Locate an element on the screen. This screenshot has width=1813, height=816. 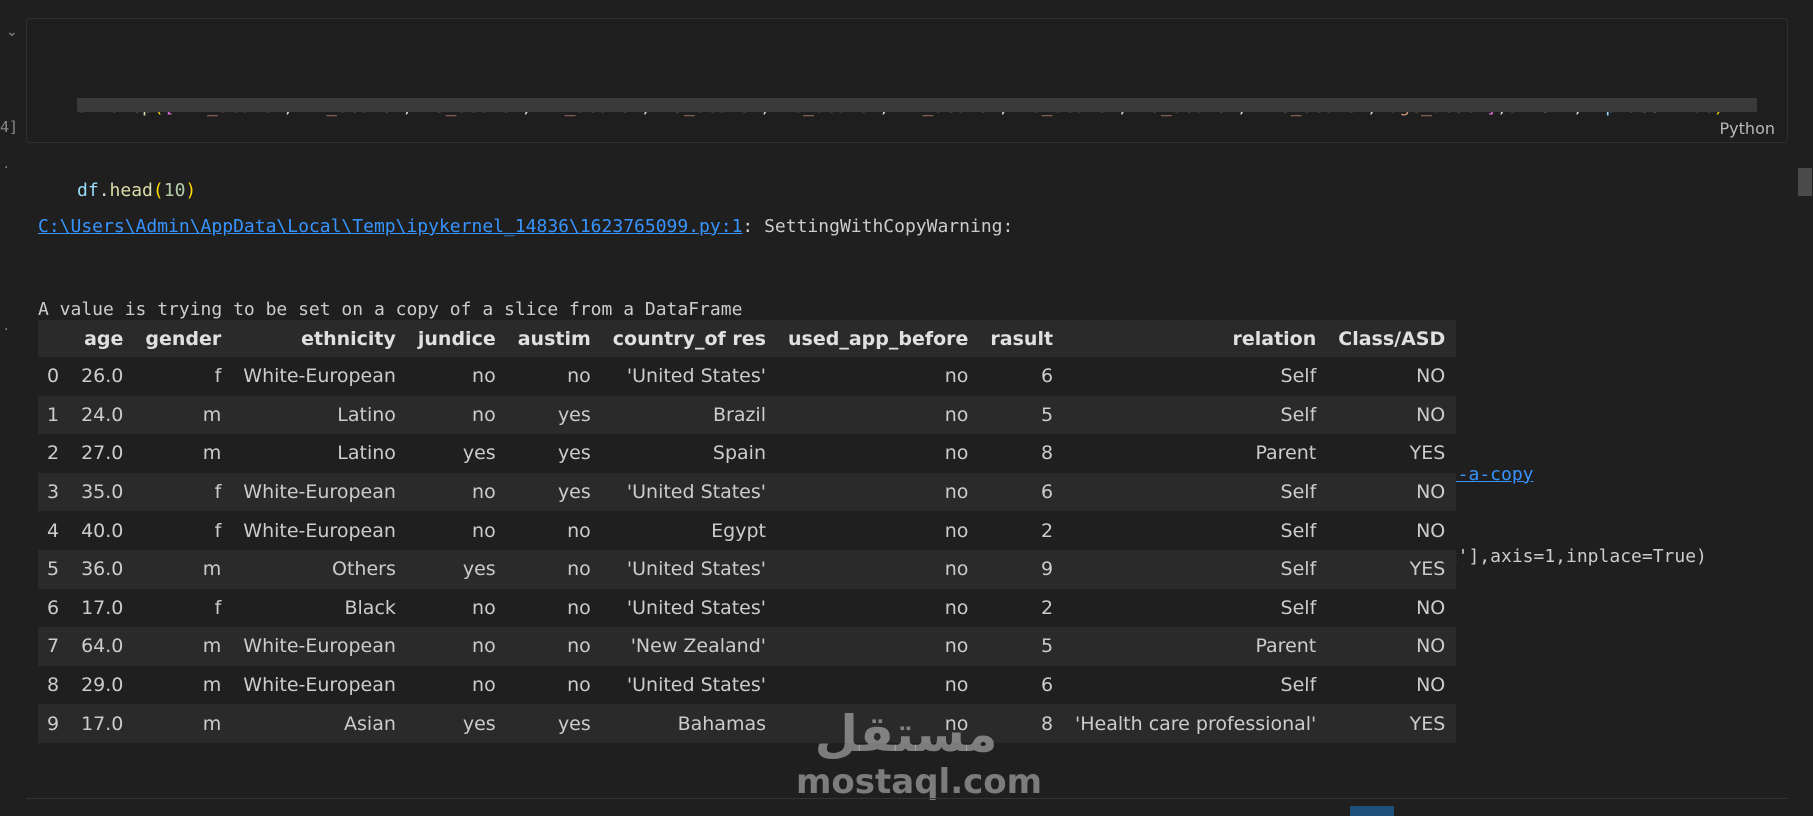
table-cell: 5 is located at coordinates (1047, 414).